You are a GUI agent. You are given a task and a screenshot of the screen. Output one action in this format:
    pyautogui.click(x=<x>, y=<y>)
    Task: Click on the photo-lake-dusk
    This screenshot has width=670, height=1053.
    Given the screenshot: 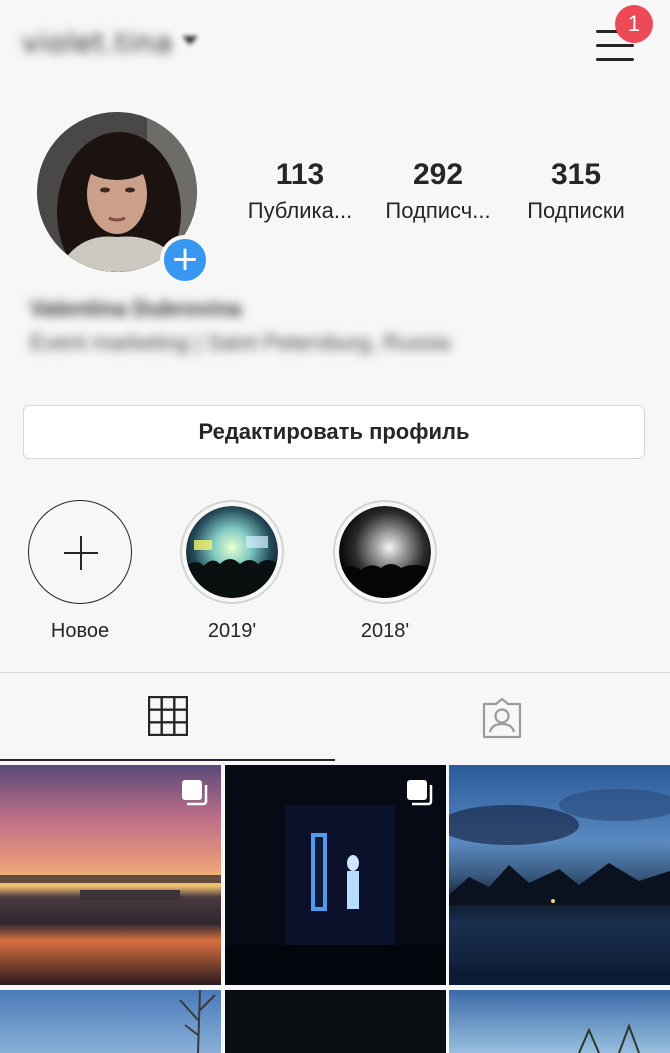 What is the action you would take?
    pyautogui.click(x=559, y=875)
    